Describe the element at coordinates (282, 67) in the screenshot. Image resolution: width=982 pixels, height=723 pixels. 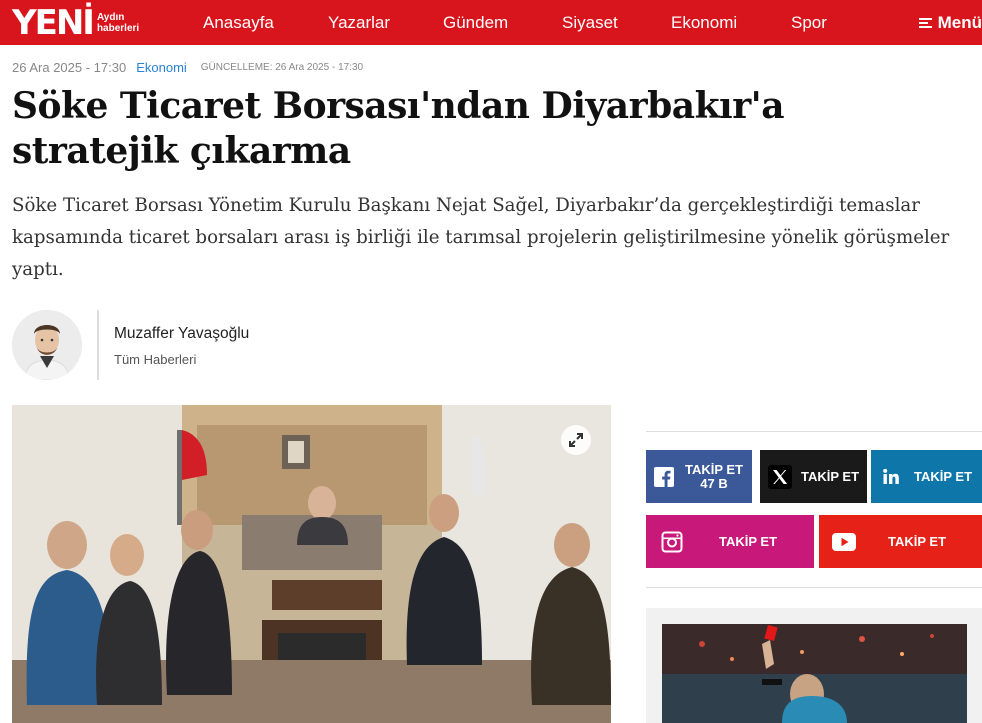
I see `updated-date: GÜNCELLEME: 26 Ara 2025 - 17:30` at that location.